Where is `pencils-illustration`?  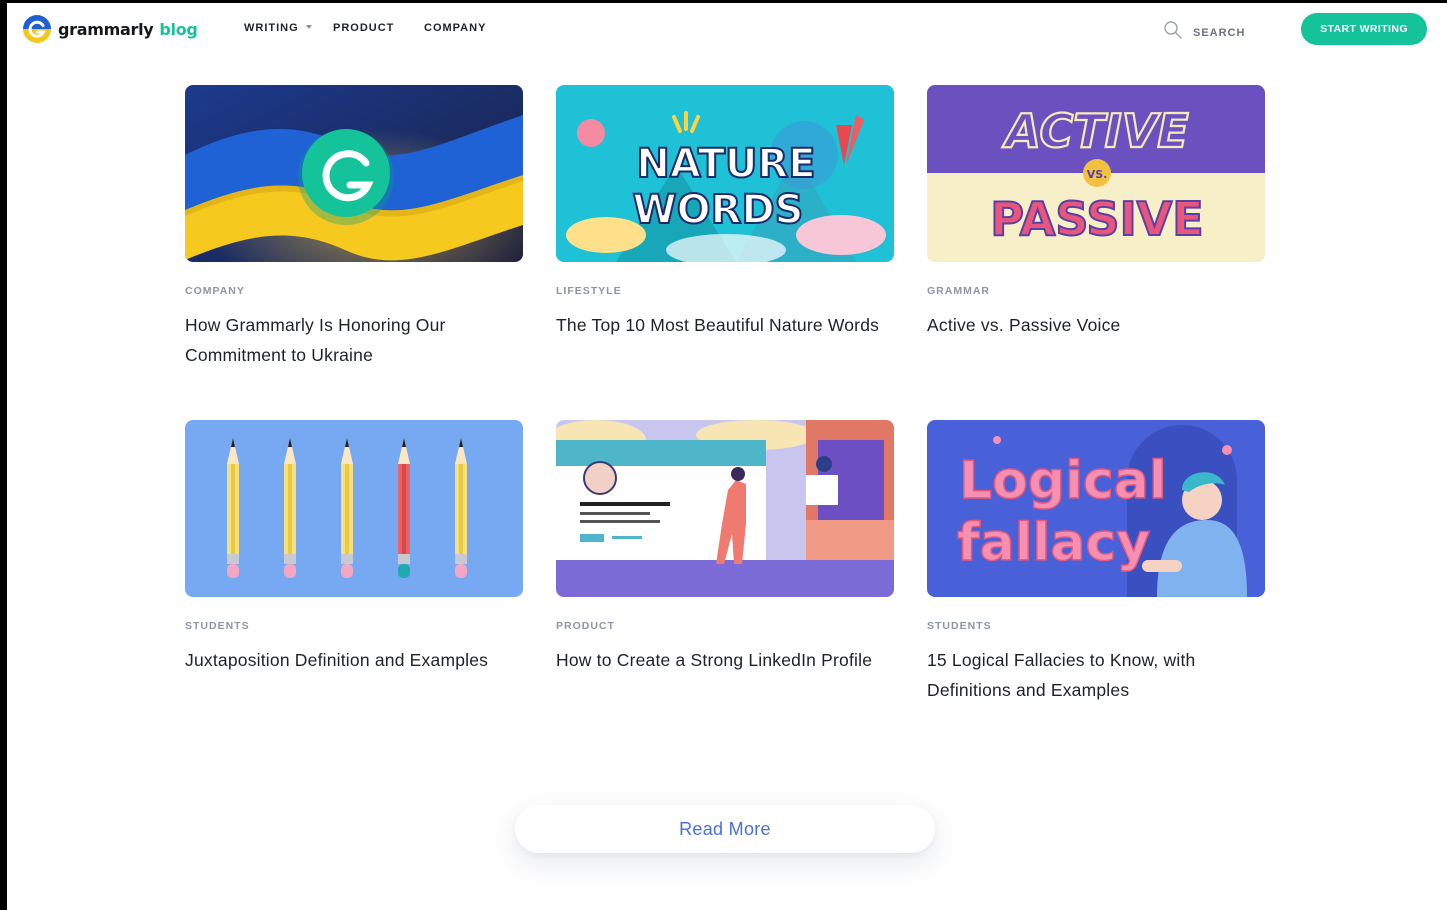 pencils-illustration is located at coordinates (354, 508).